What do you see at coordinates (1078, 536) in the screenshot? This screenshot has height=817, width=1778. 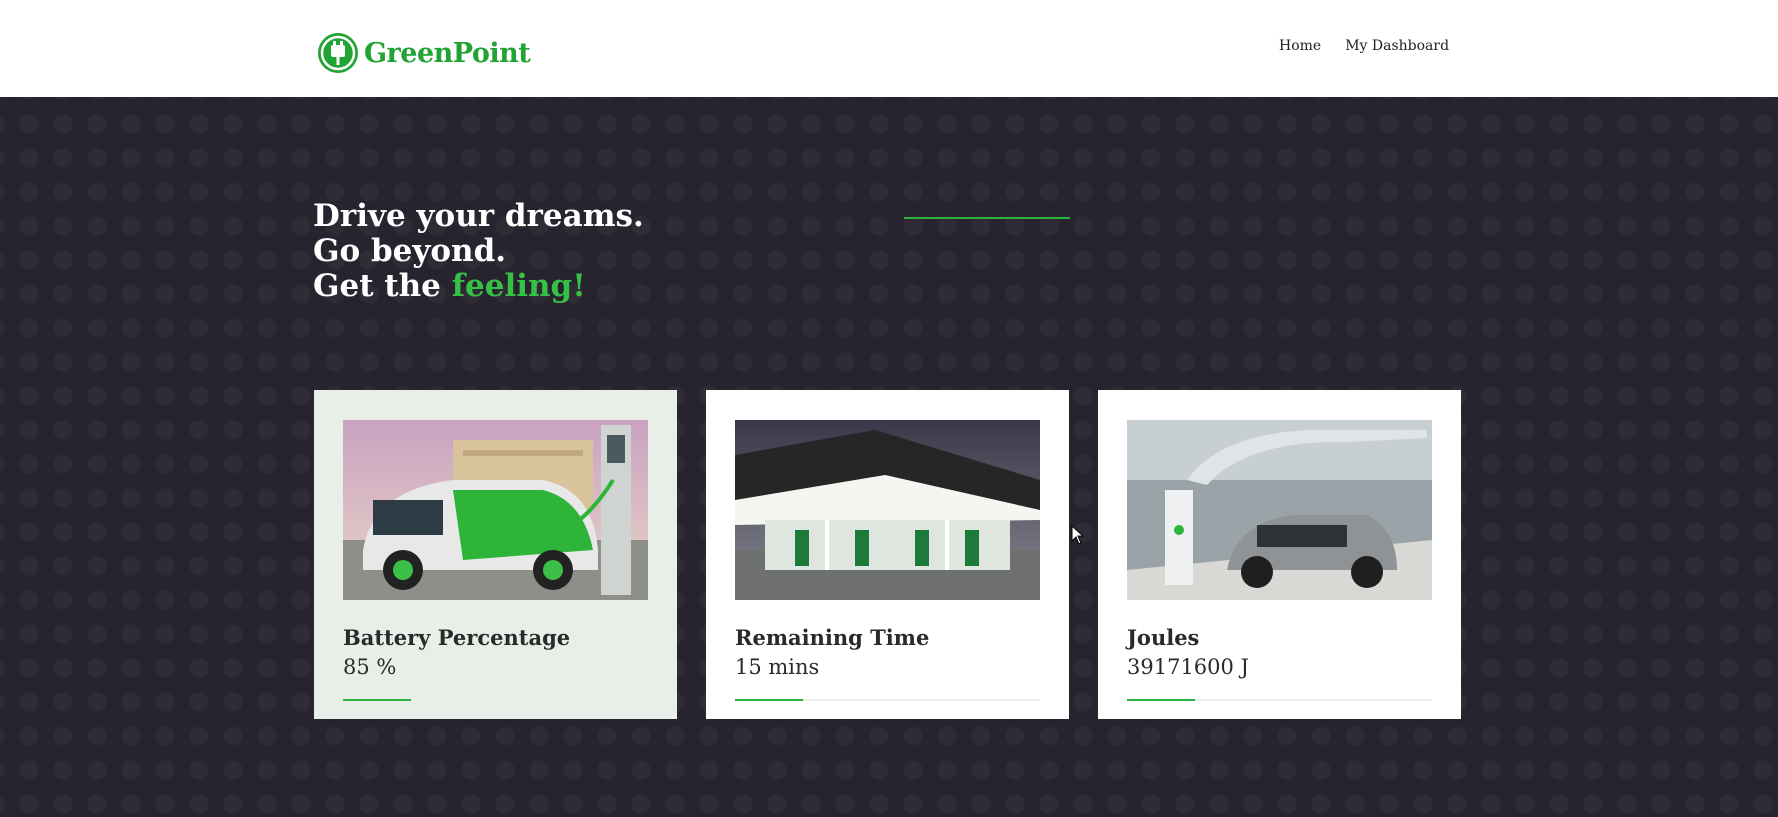 I see `mouse-cursor-icon` at bounding box center [1078, 536].